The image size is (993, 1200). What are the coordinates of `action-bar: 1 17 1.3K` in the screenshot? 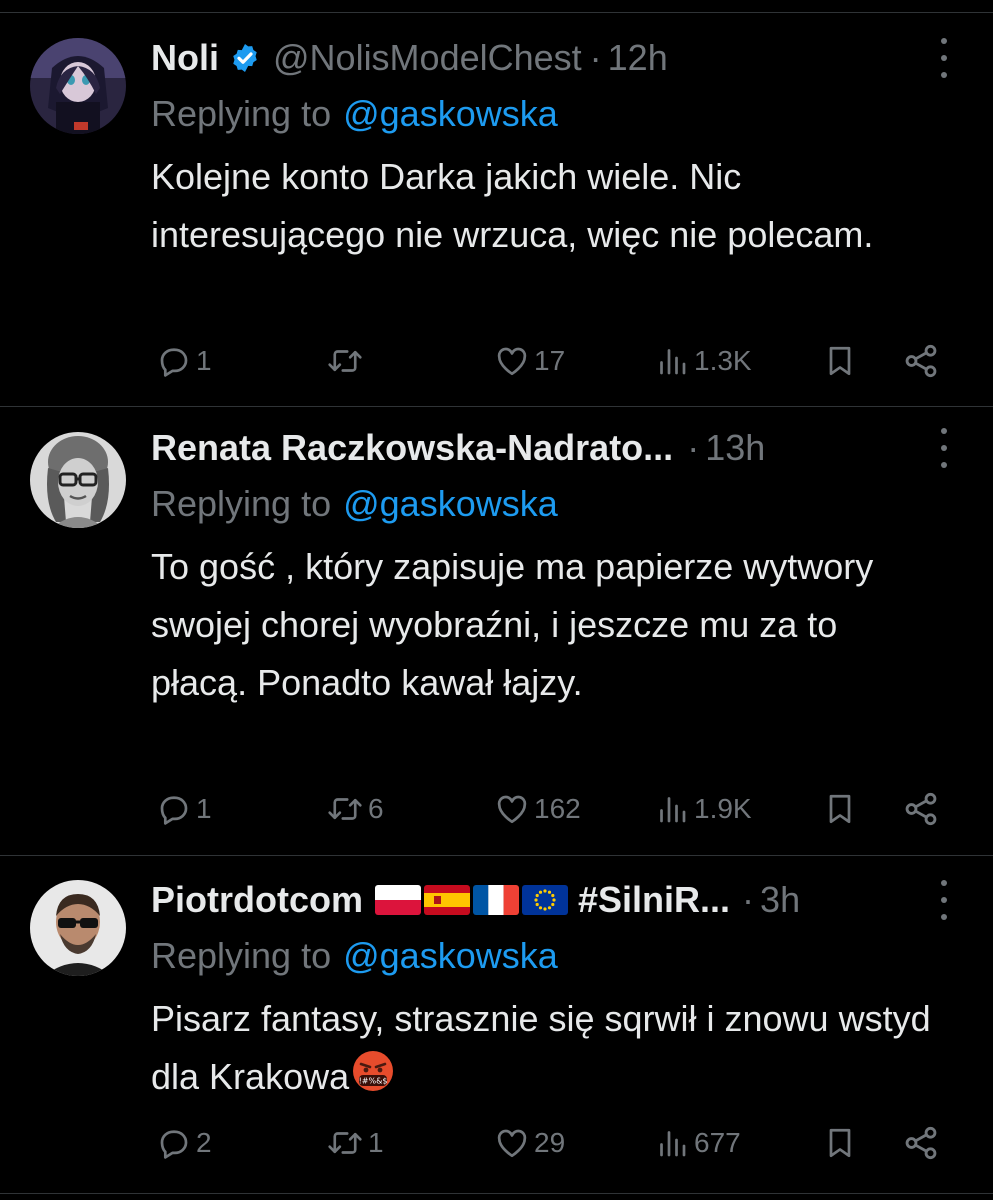 It's located at (496, 361).